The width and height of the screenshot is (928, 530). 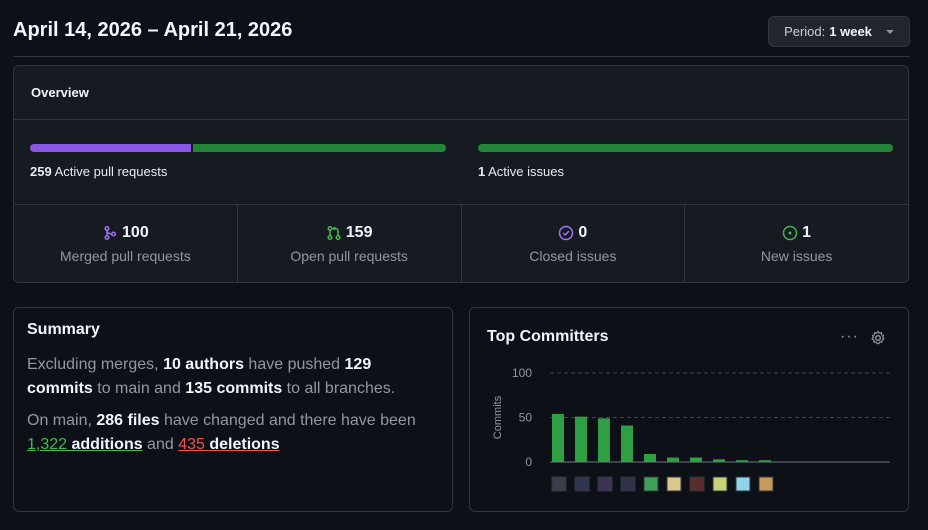 I want to click on deletions-link: 435 deletions, so click(x=228, y=444).